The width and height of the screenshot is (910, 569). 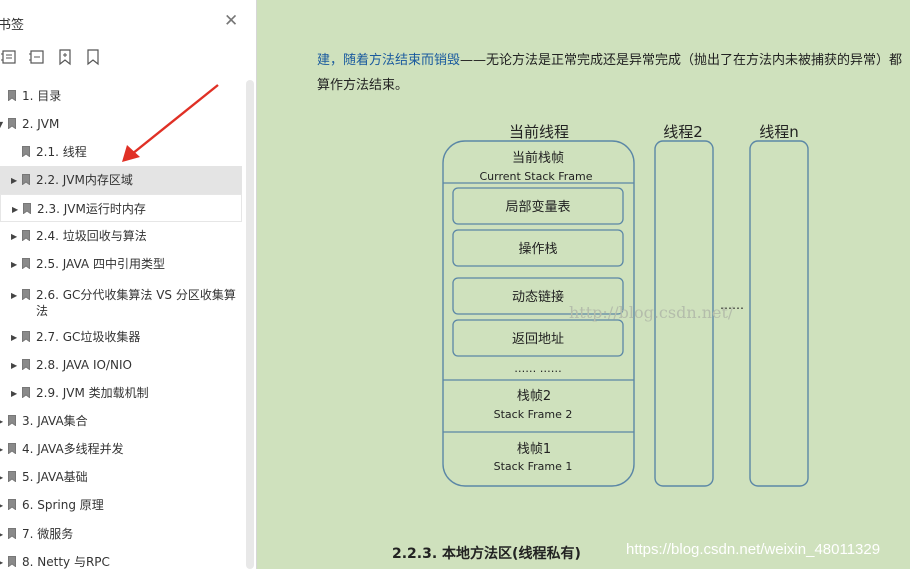 I want to click on frame2-subtitle: Stack Frame 2, so click(x=533, y=414).